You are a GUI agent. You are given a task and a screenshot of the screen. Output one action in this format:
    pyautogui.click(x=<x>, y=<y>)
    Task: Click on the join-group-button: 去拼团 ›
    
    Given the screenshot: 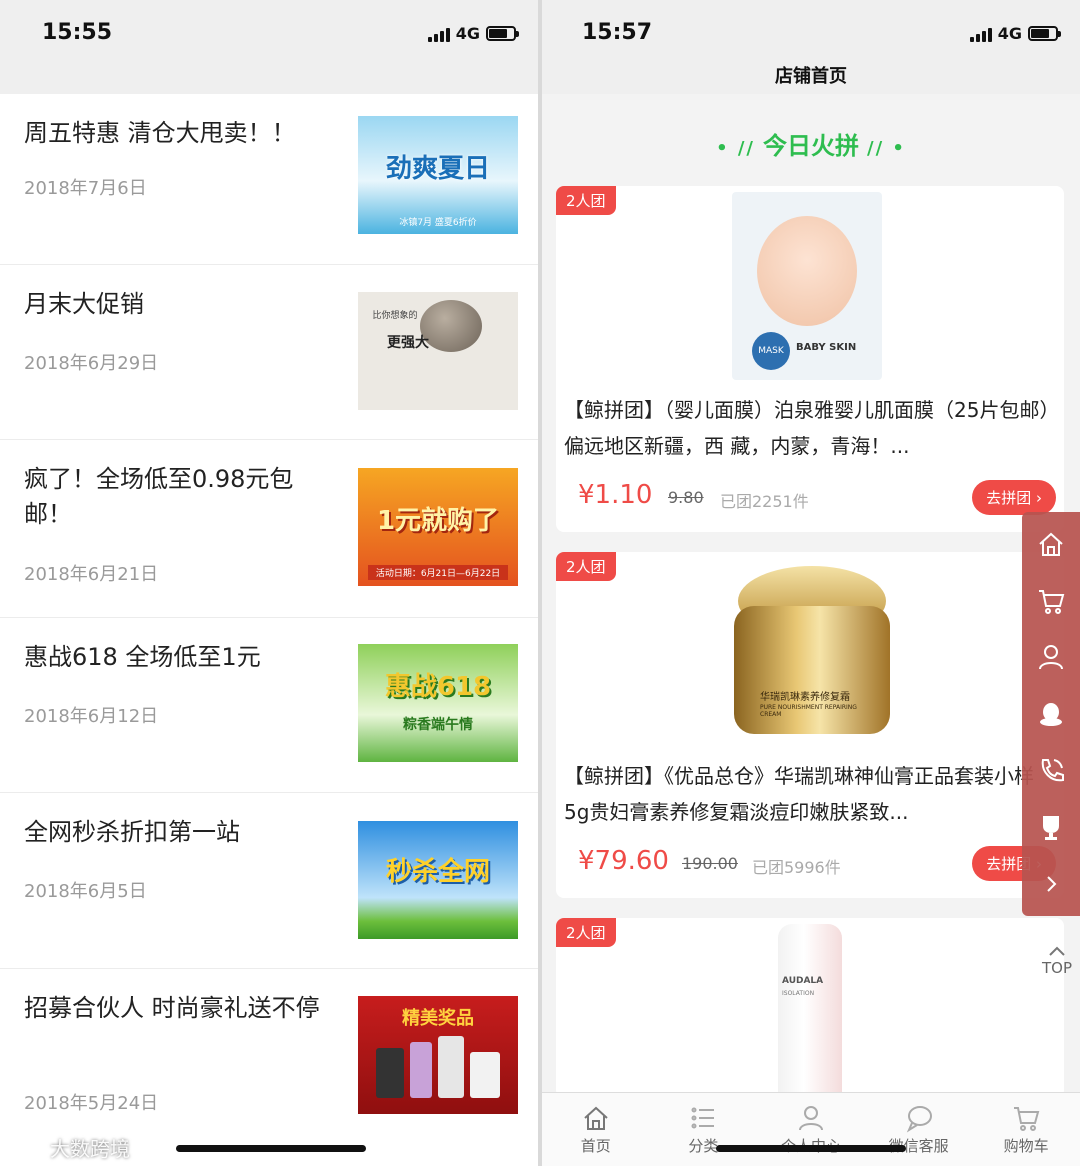 What is the action you would take?
    pyautogui.click(x=1014, y=497)
    